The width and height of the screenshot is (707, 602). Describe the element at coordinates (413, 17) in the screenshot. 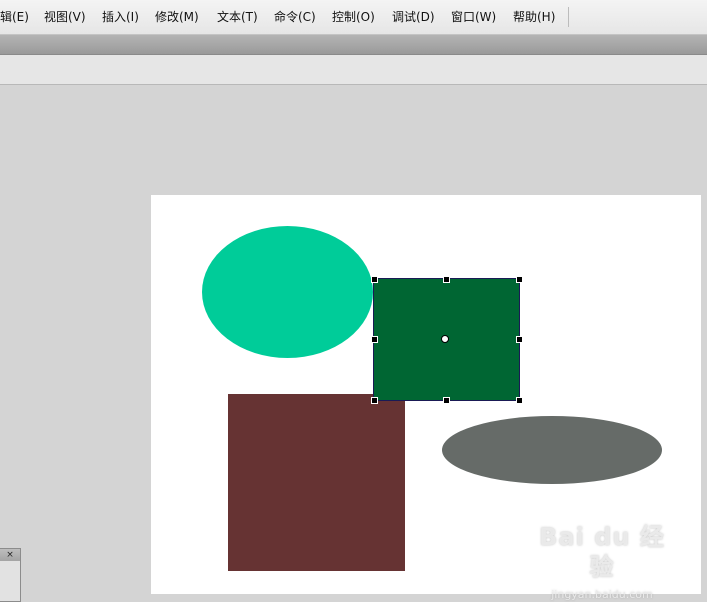

I see `menu-debug: 调试(D)` at that location.